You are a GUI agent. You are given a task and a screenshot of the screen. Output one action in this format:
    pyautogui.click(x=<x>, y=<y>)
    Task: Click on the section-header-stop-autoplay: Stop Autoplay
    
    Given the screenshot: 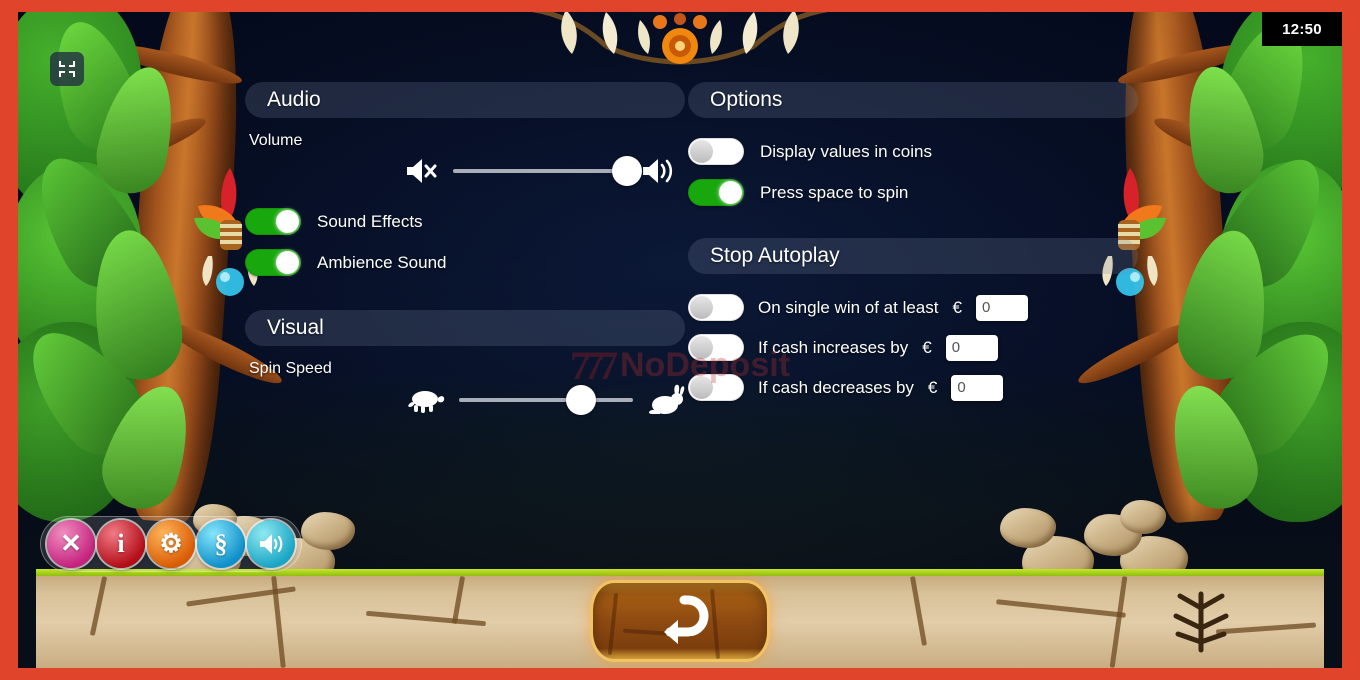 What is the action you would take?
    pyautogui.click(x=913, y=256)
    